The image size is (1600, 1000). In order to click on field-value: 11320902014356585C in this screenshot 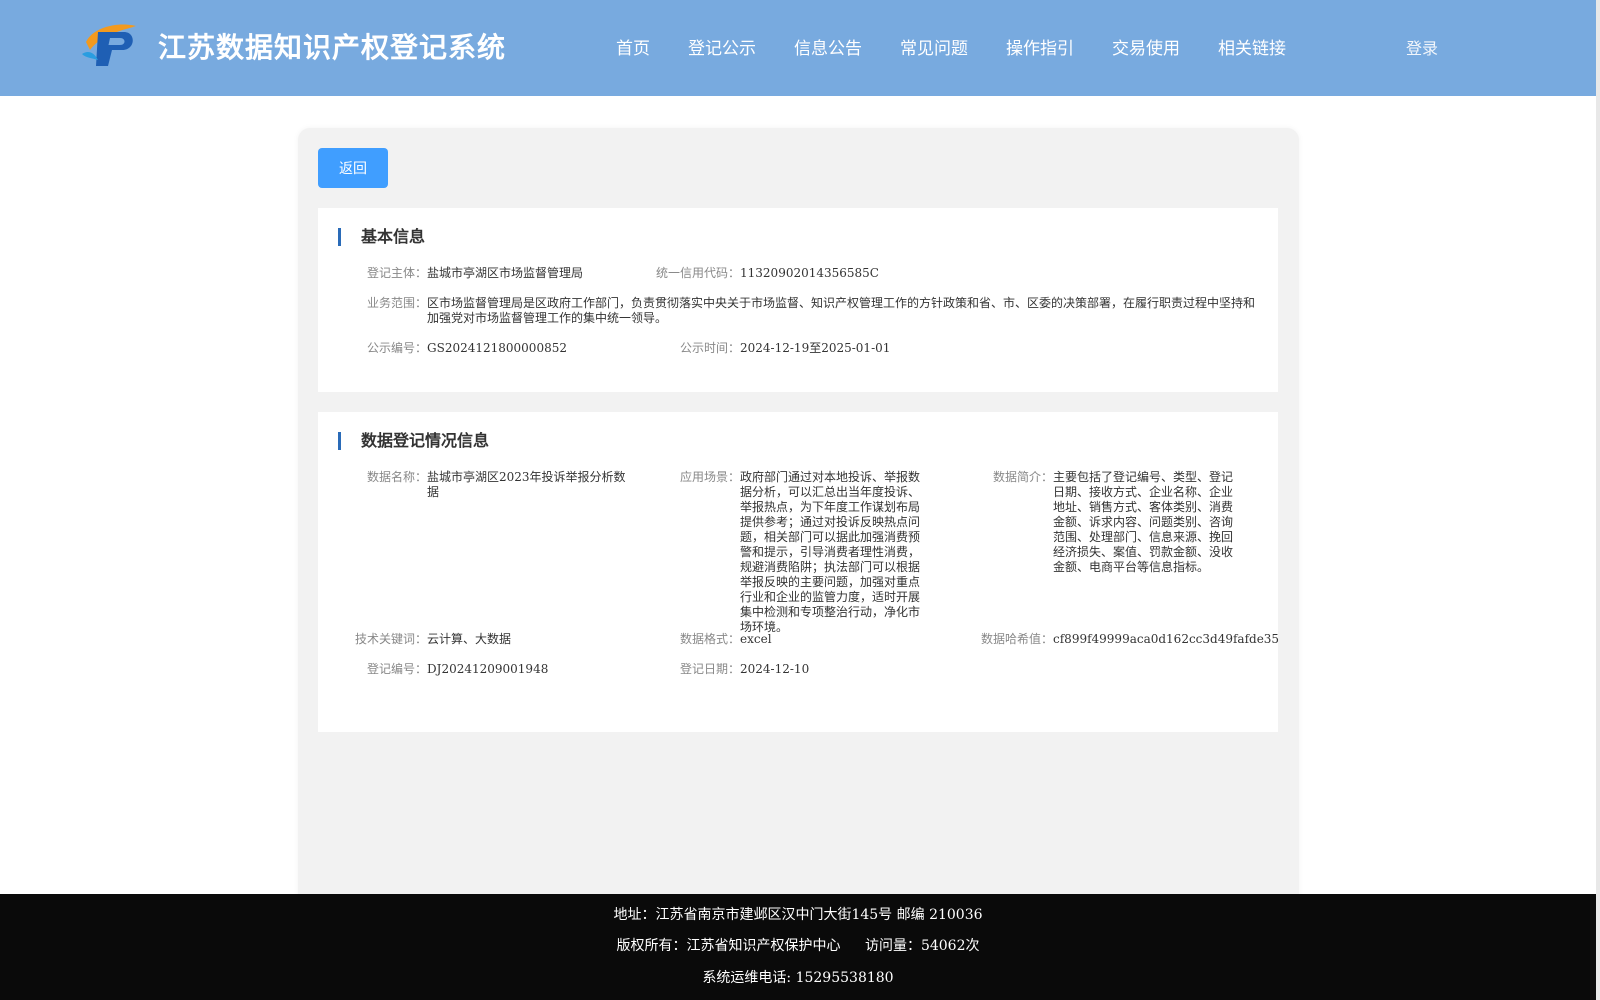, I will do `click(809, 273)`.